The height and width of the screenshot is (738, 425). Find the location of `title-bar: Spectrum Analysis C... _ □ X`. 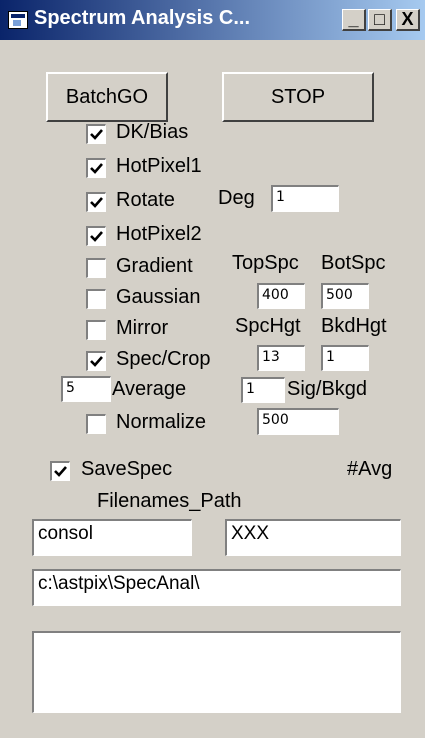

title-bar: Spectrum Analysis C... _ □ X is located at coordinates (212, 20).